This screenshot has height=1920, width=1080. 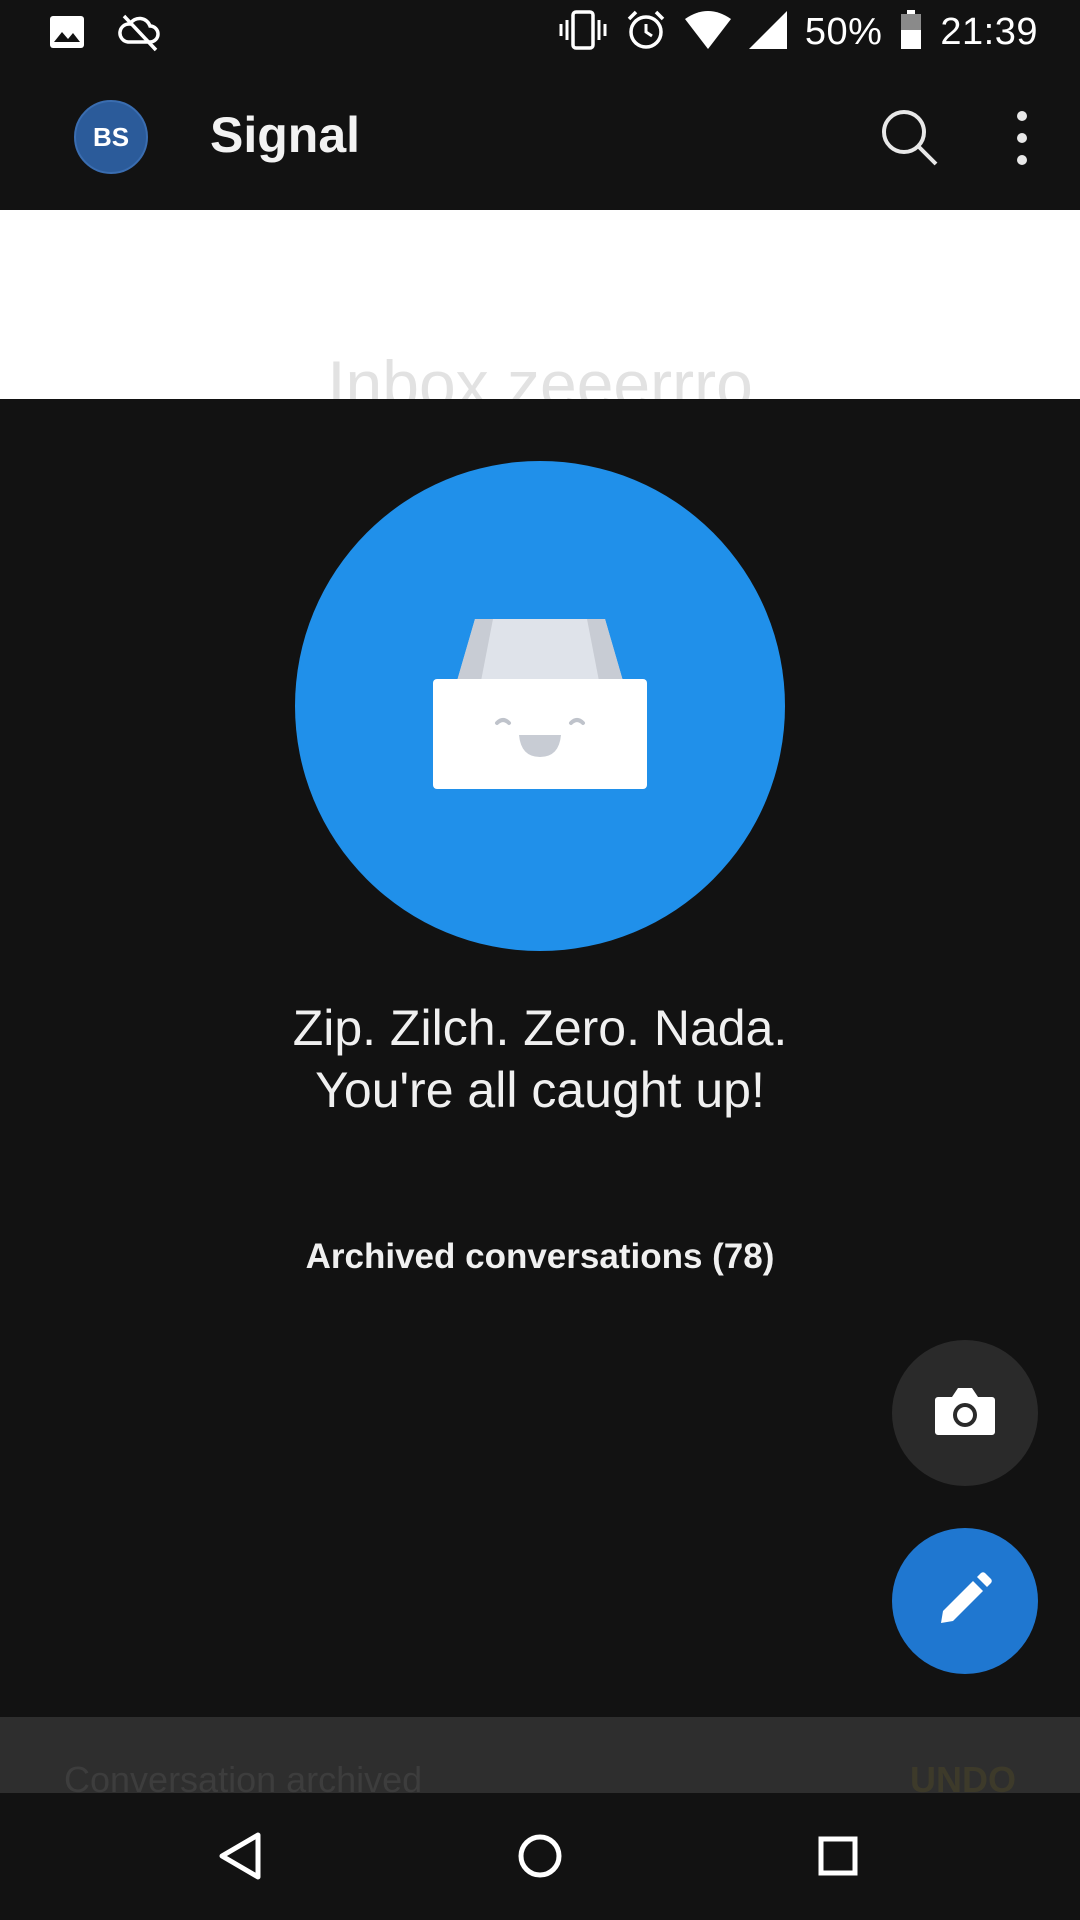 What do you see at coordinates (911, 32) in the screenshot?
I see `battery-icon` at bounding box center [911, 32].